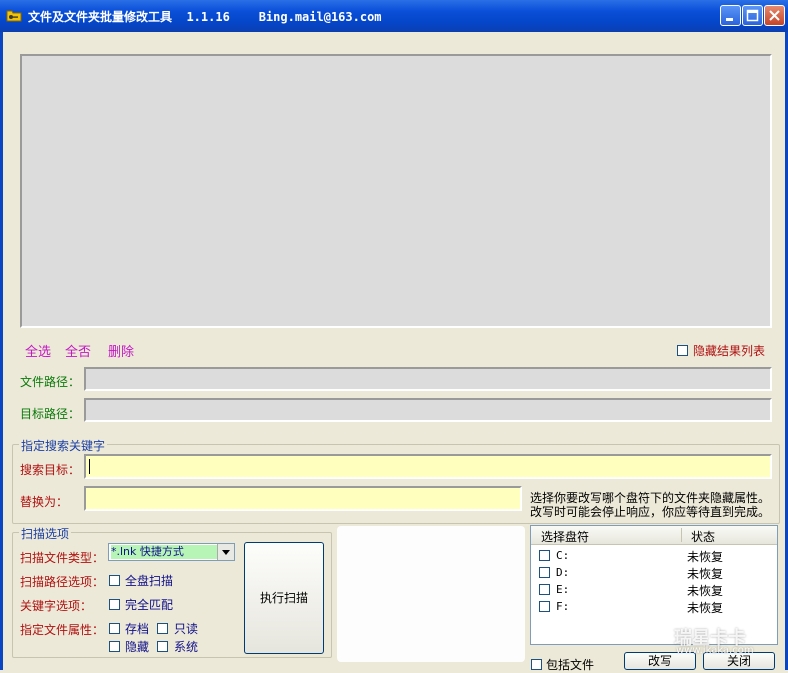  I want to click on select-all-link: 全选, so click(38, 350).